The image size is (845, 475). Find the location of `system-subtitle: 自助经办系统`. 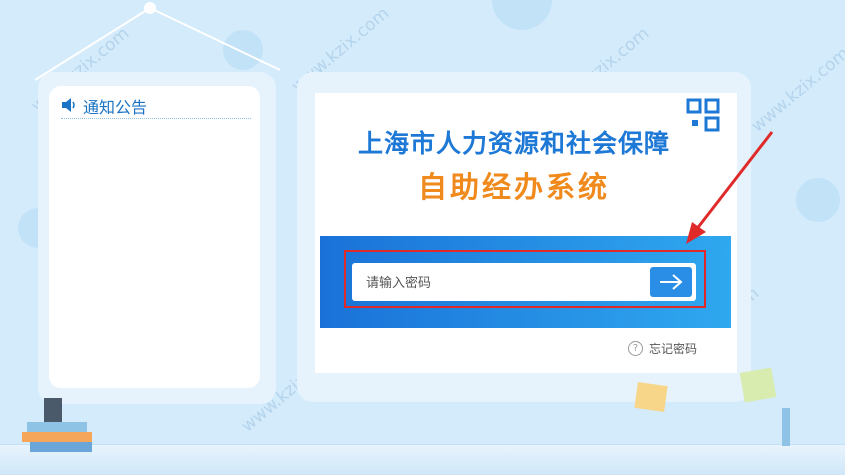

system-subtitle: 自助经办系统 is located at coordinates (513, 187).